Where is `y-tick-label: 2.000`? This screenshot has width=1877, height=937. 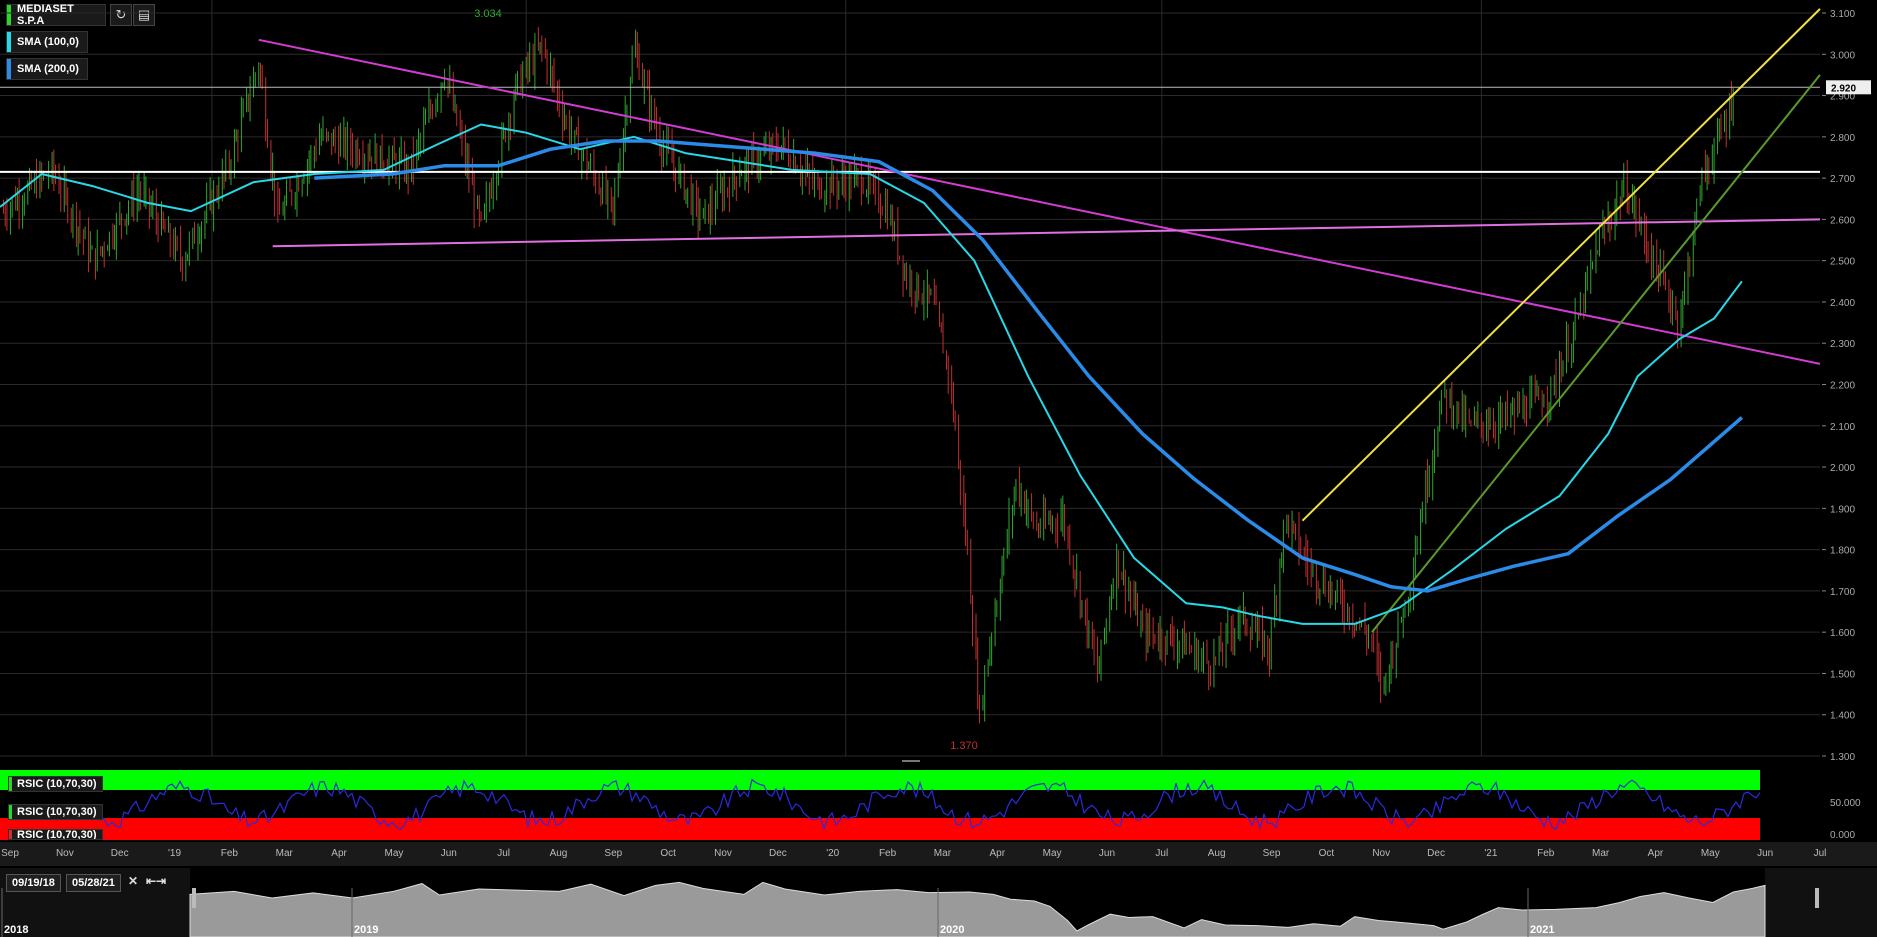
y-tick-label: 2.000 is located at coordinates (1842, 468).